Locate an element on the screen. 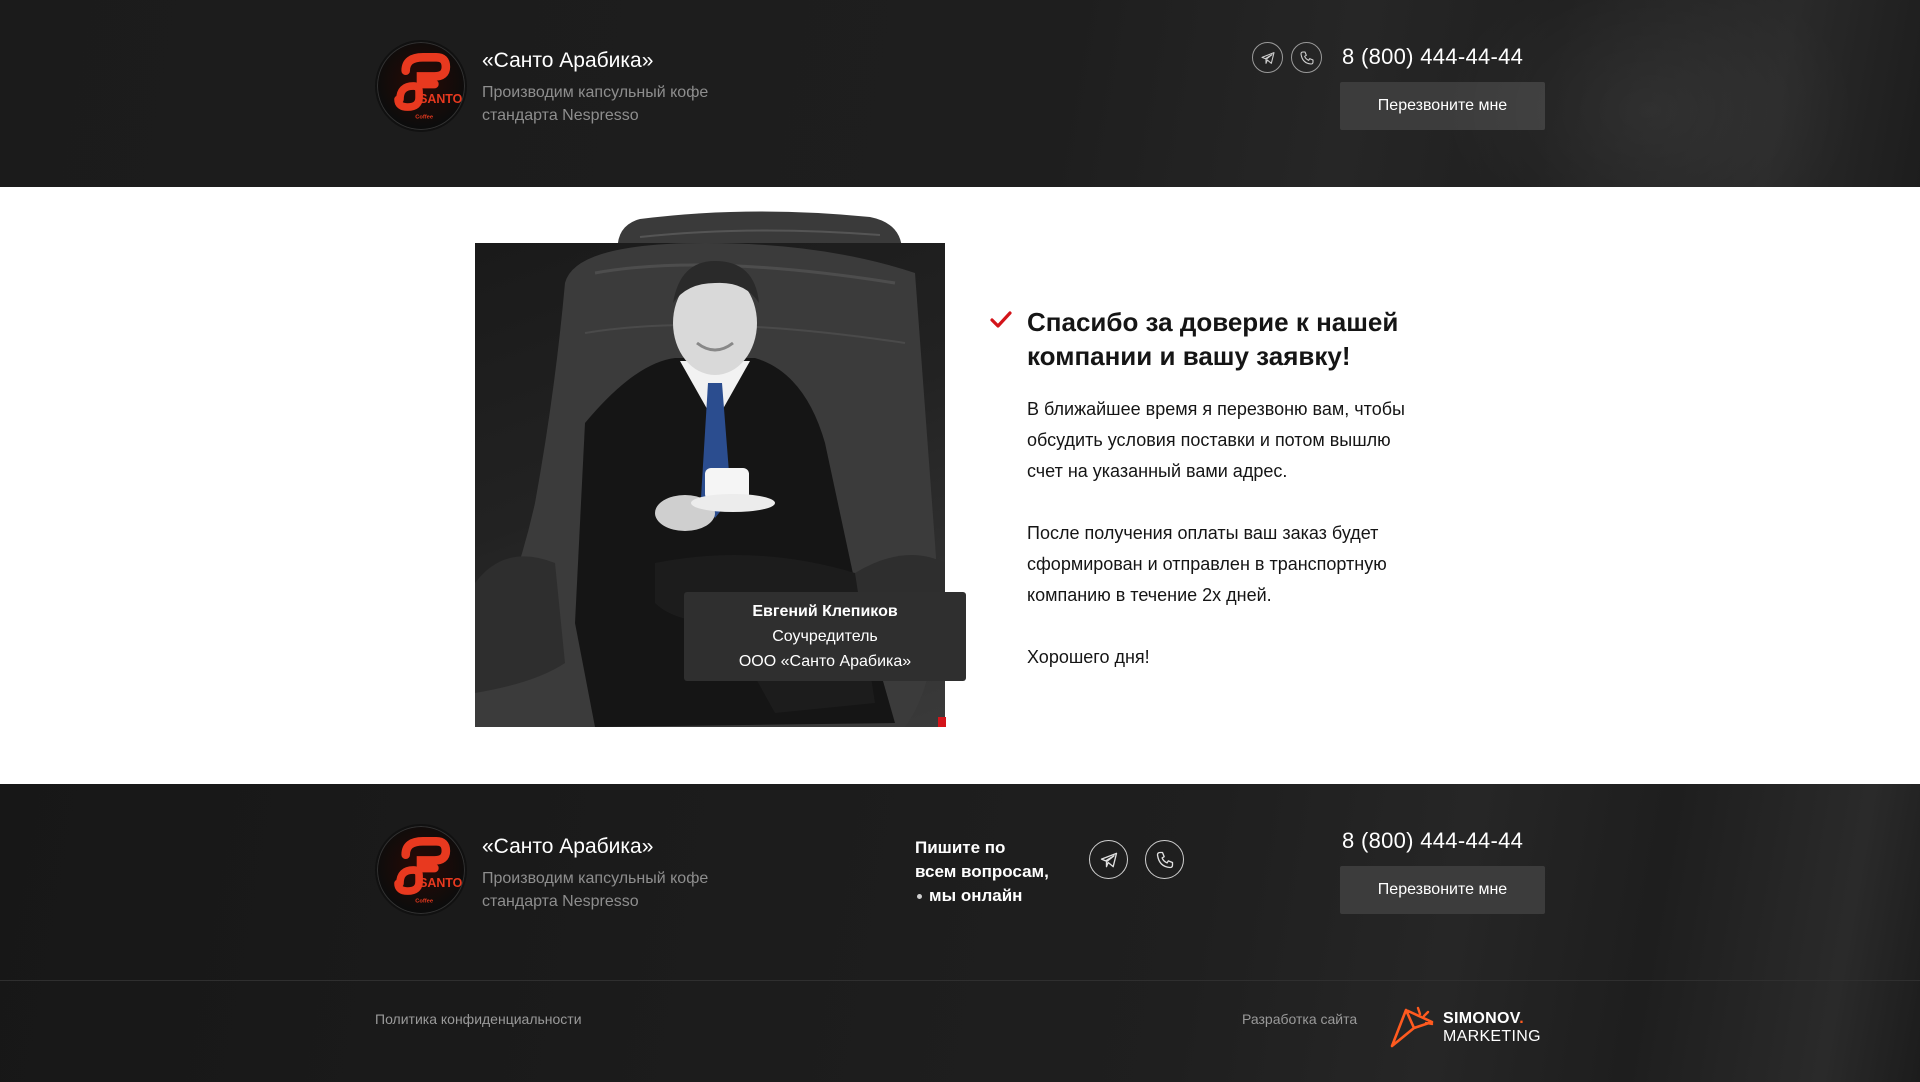  title-line: компании и вашу заявку! is located at coordinates (1189, 356).